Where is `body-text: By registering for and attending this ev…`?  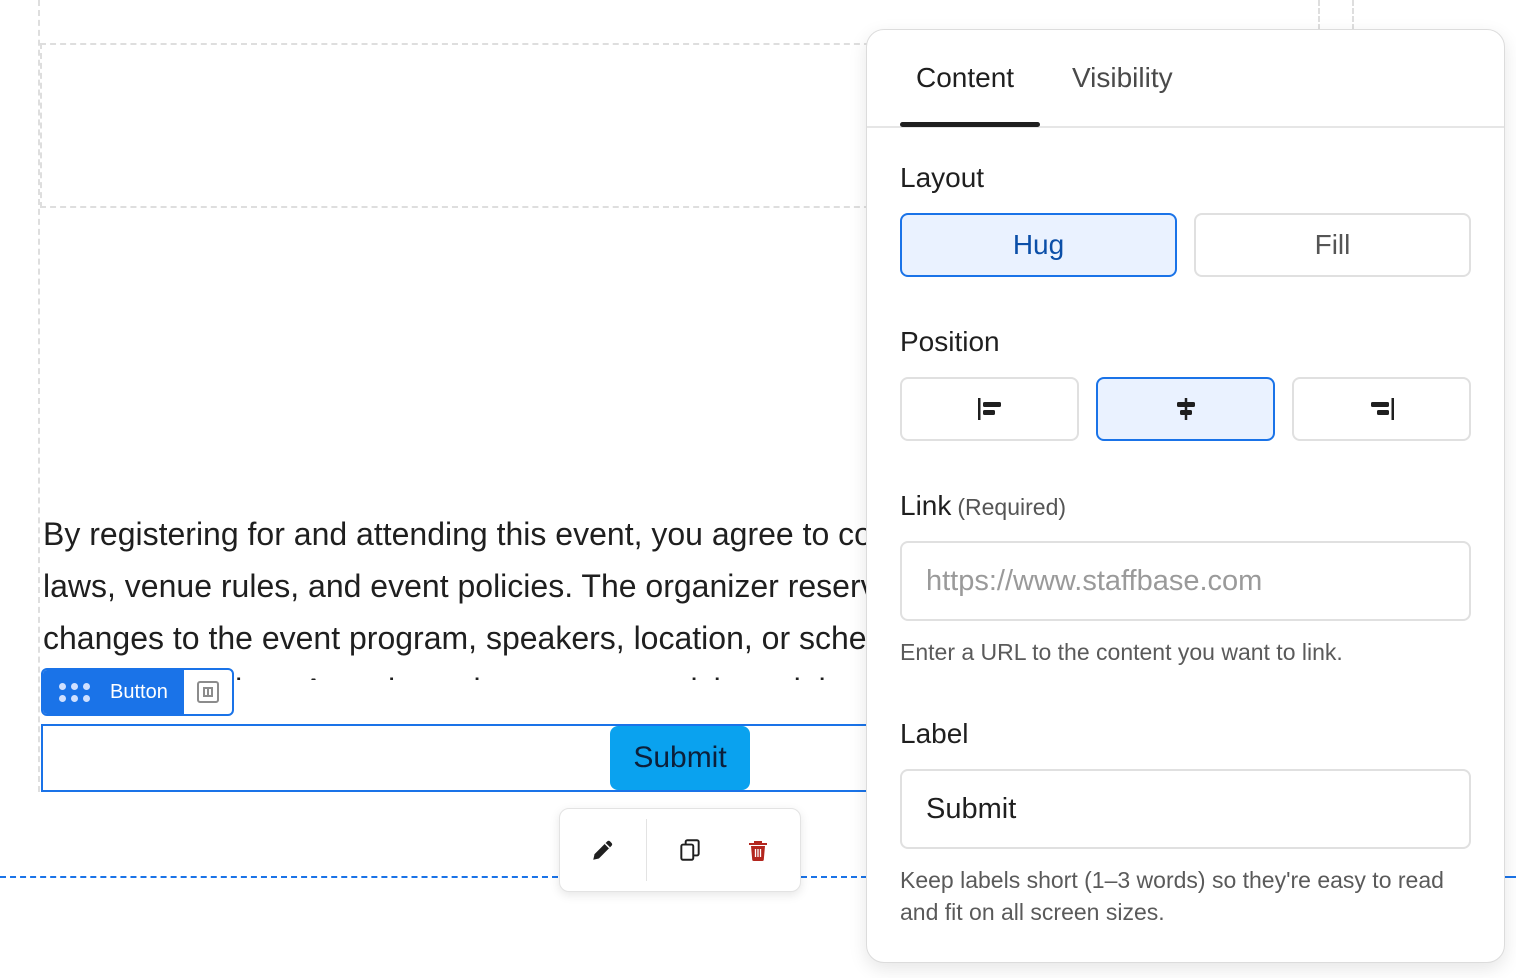 body-text: By registering for and attending this ev… is located at coordinates (454, 598).